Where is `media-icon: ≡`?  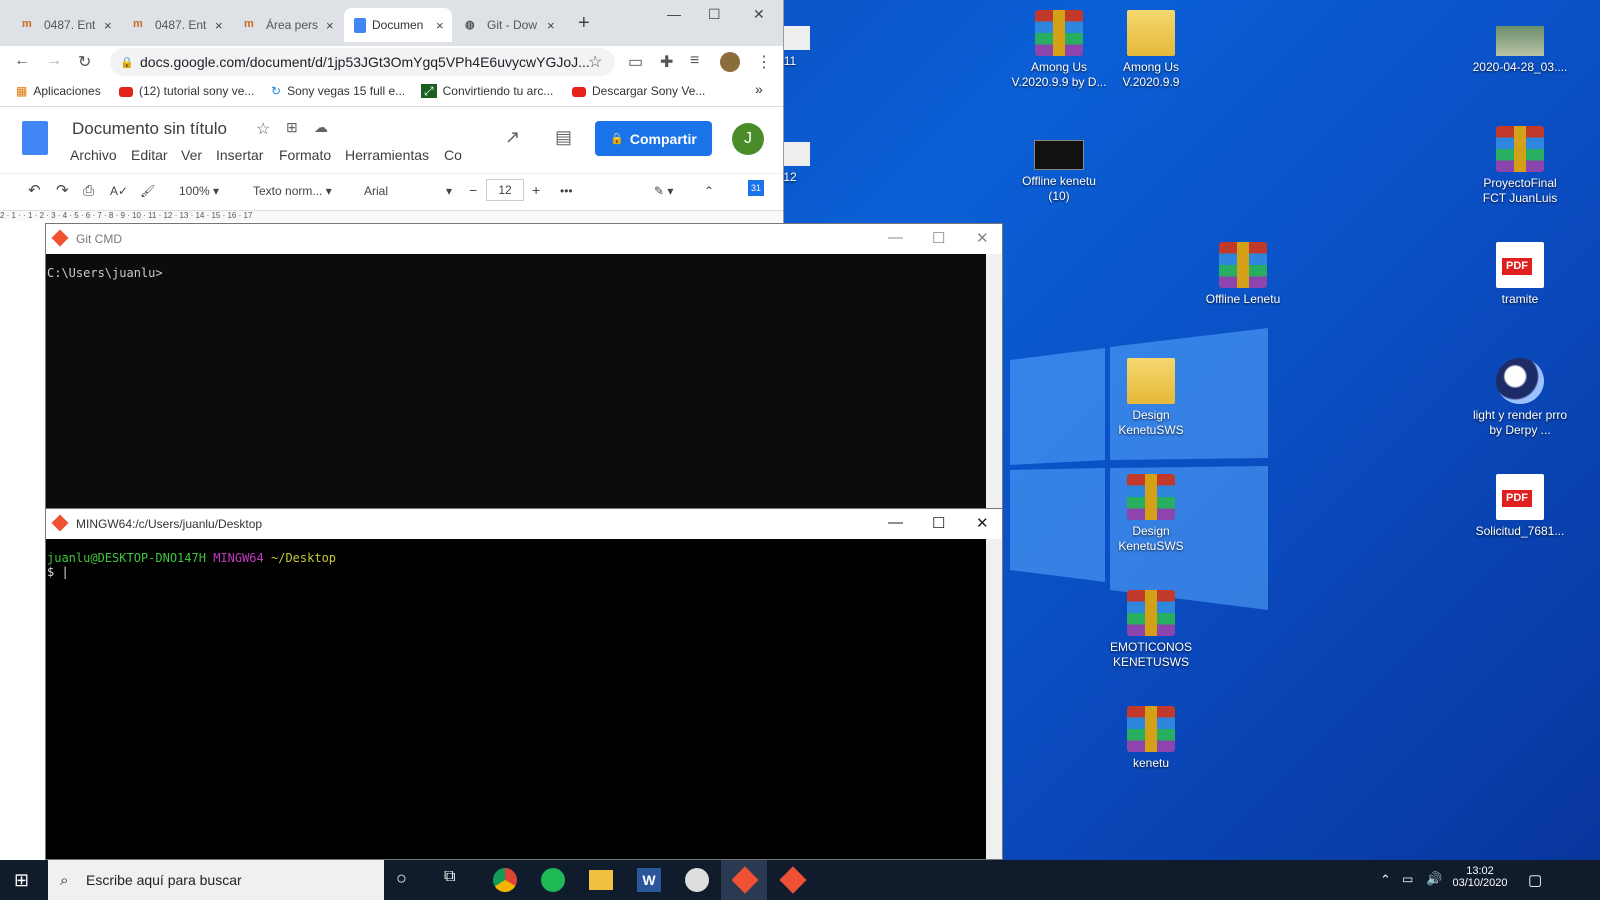
media-icon: ≡ is located at coordinates (694, 61).